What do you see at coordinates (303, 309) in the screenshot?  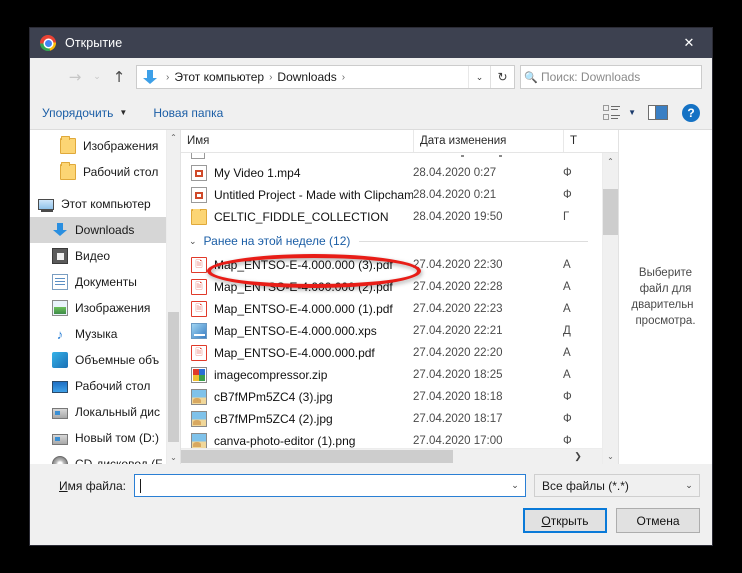 I see `file-name: Map_ENTSO-E-4.000.000 (1).pdf` at bounding box center [303, 309].